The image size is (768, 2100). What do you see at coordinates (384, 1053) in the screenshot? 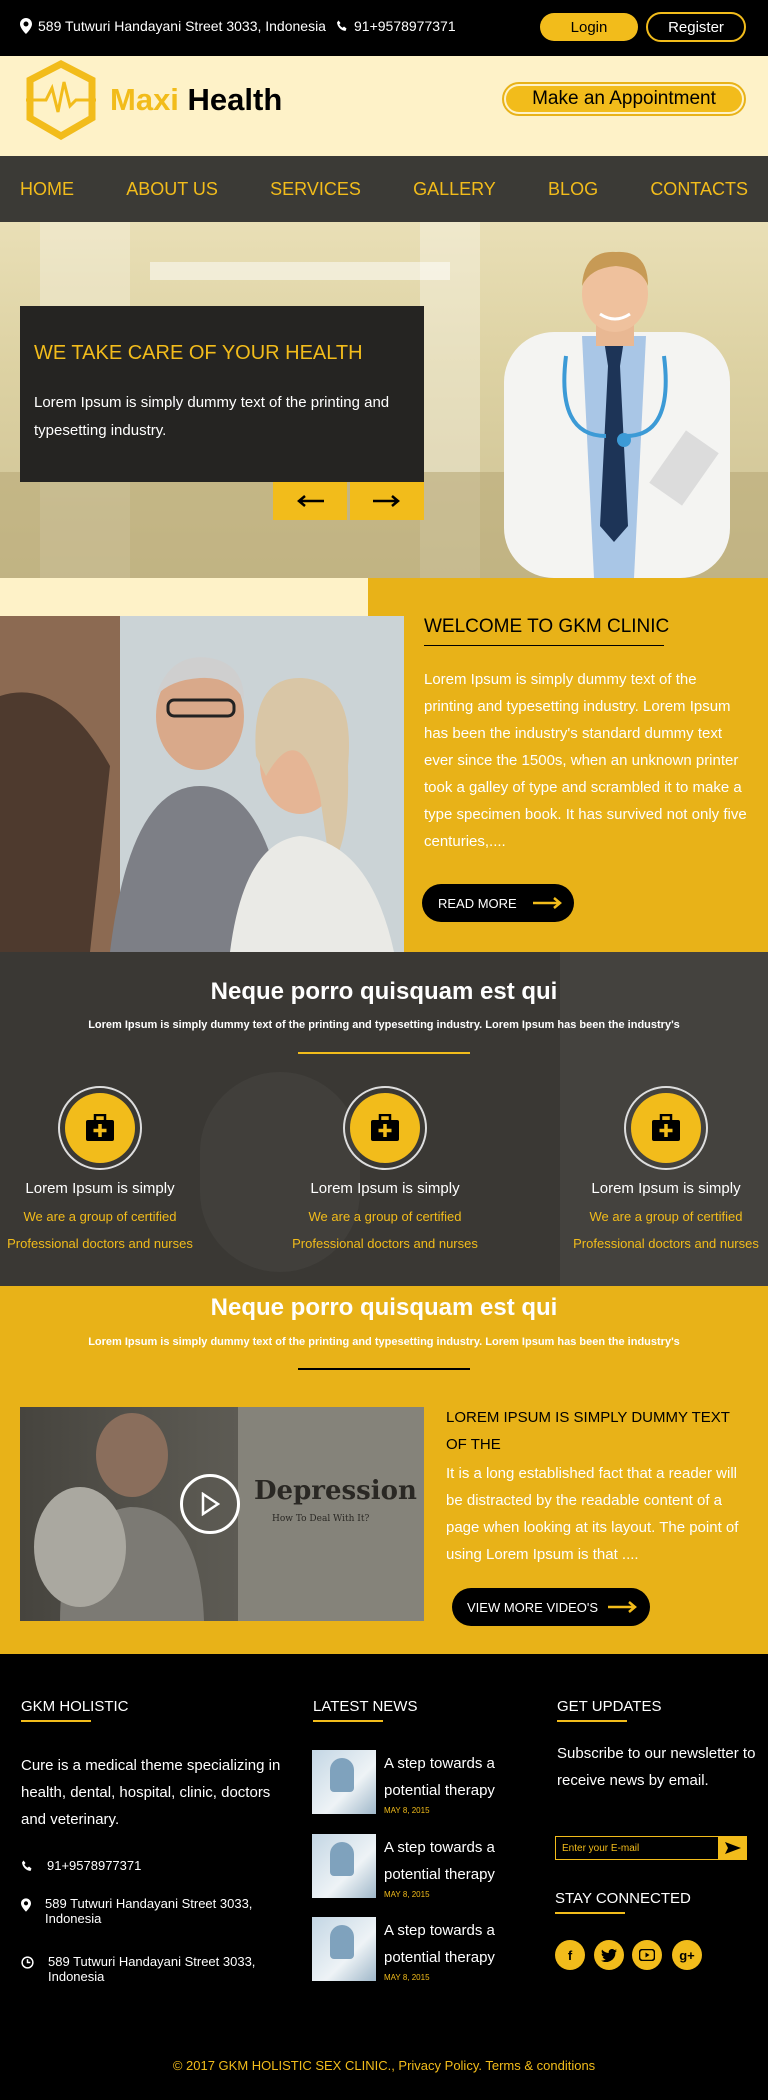
I see `features-divider` at bounding box center [384, 1053].